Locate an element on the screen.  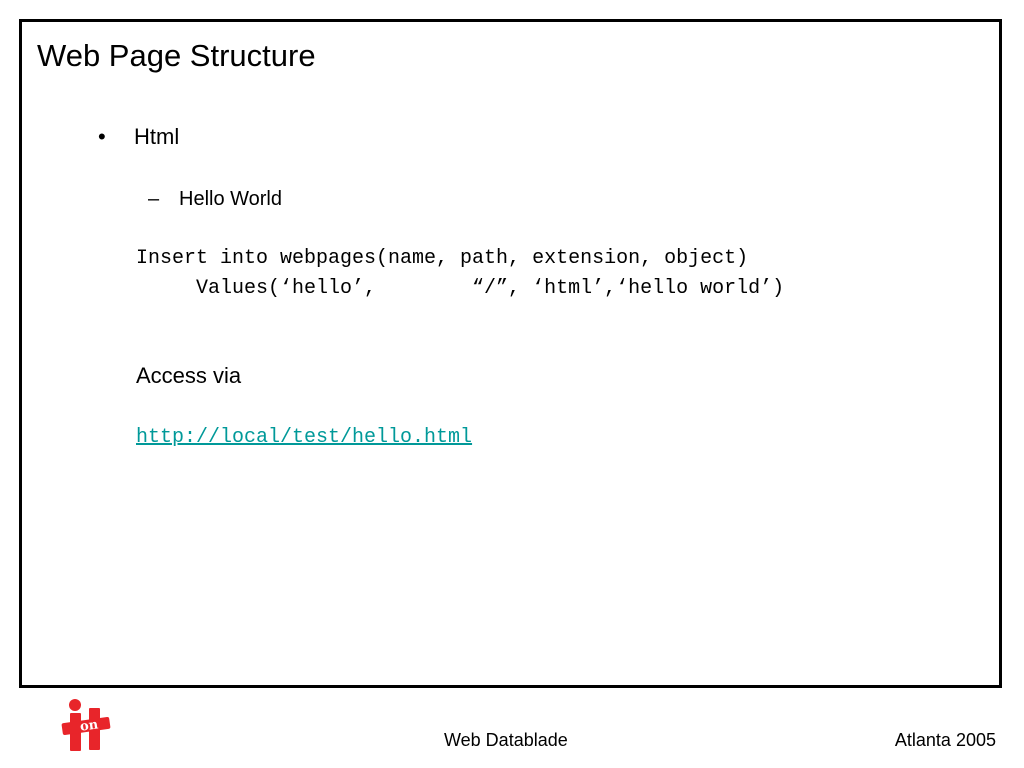
footer-event: Atlanta 2005 is located at coordinates (945, 740).